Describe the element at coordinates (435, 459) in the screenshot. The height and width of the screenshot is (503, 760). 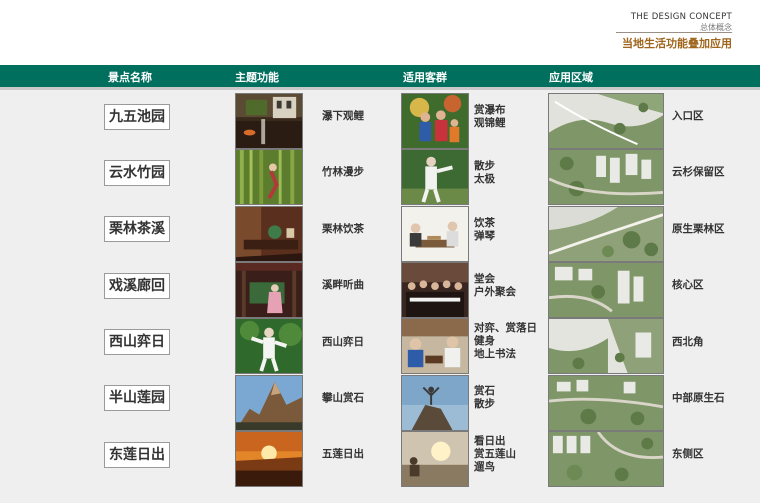
I see `beach-sunrise-photo` at that location.